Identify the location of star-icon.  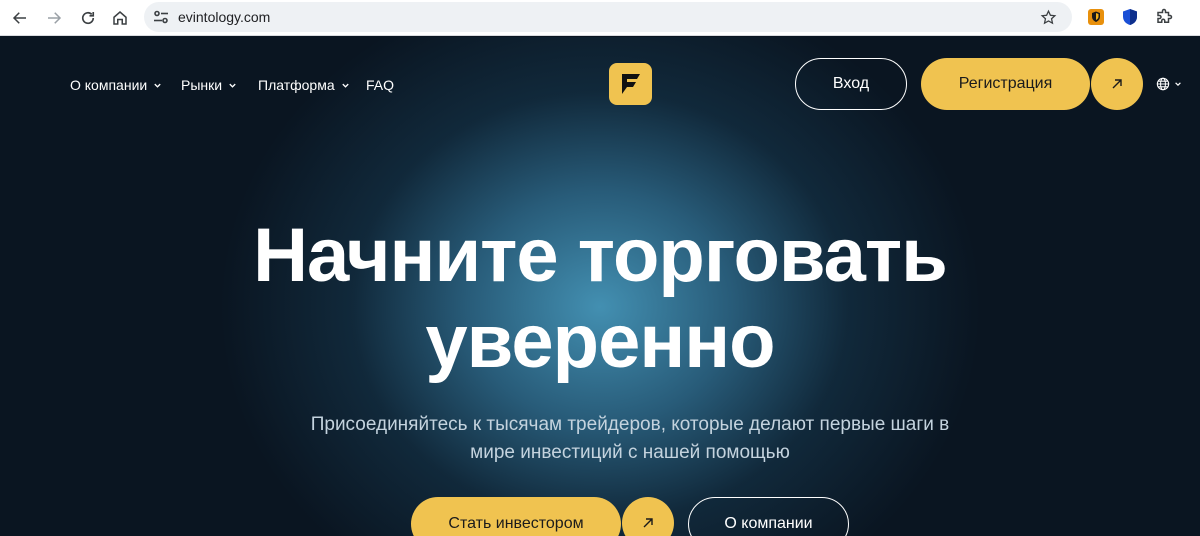
(1048, 16).